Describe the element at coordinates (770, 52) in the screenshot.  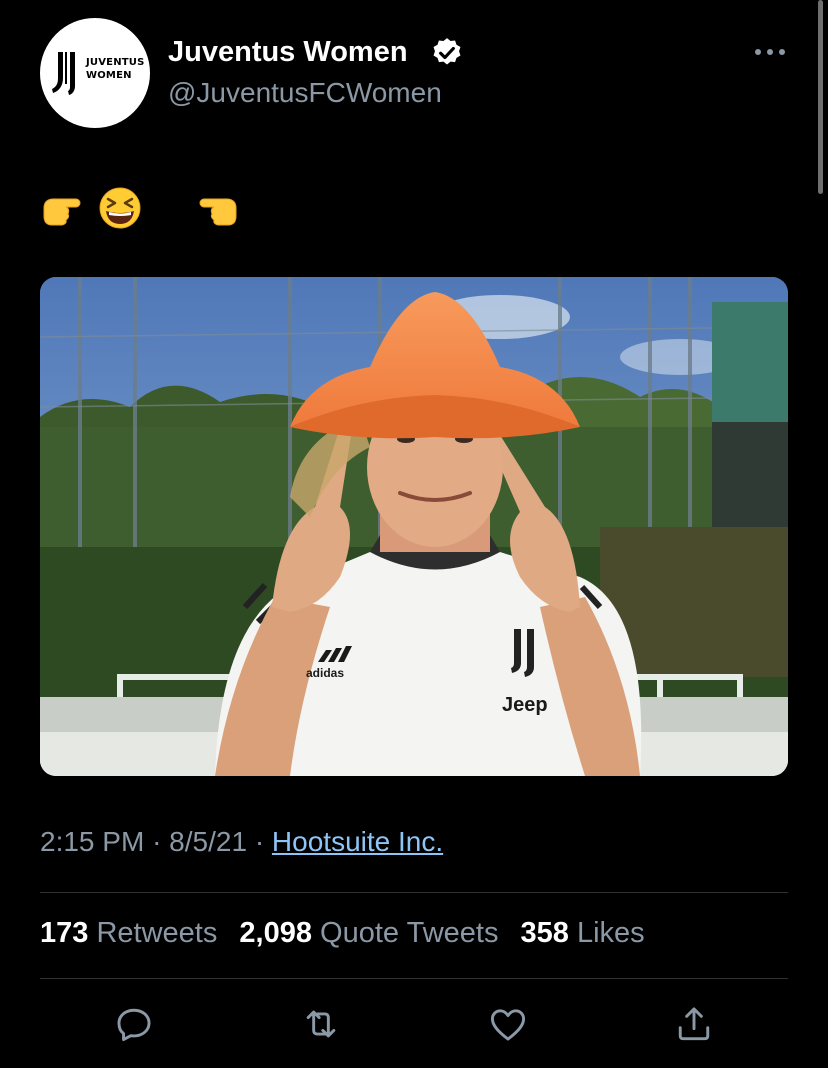
I see `more-options-icon` at that location.